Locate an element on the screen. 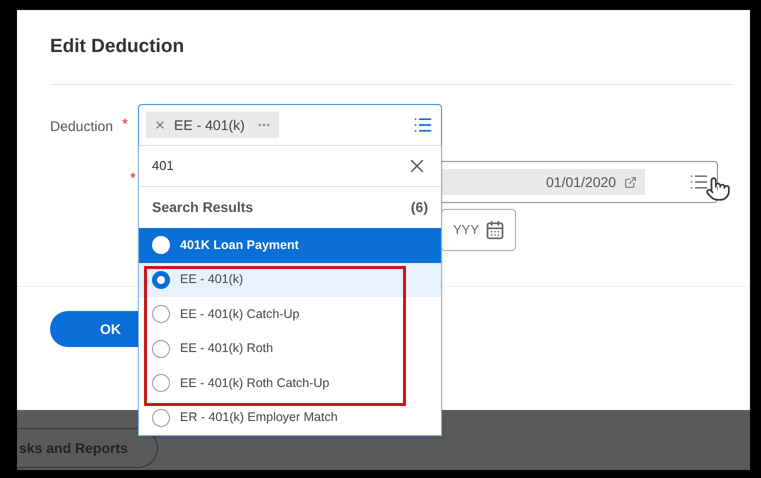 The image size is (761, 478). chip-label: EE - 401(k) is located at coordinates (209, 125).